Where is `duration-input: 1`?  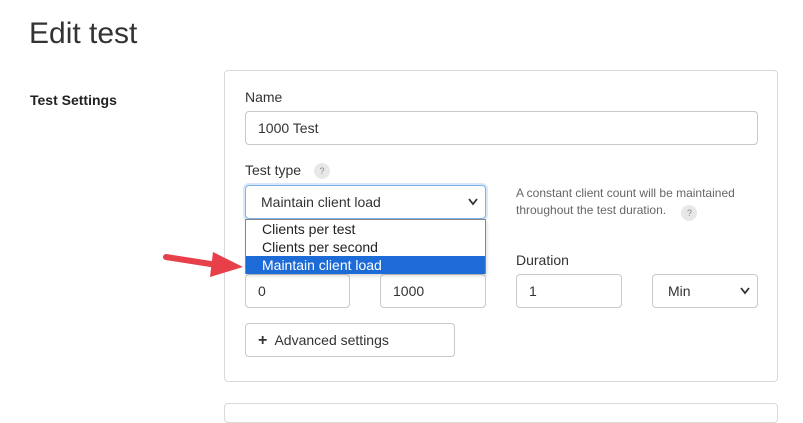 duration-input: 1 is located at coordinates (569, 291).